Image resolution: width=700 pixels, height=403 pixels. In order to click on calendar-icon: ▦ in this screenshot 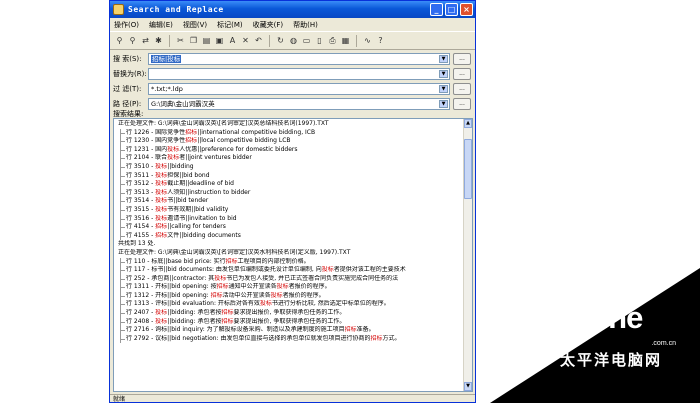, I will do `click(345, 40)`.